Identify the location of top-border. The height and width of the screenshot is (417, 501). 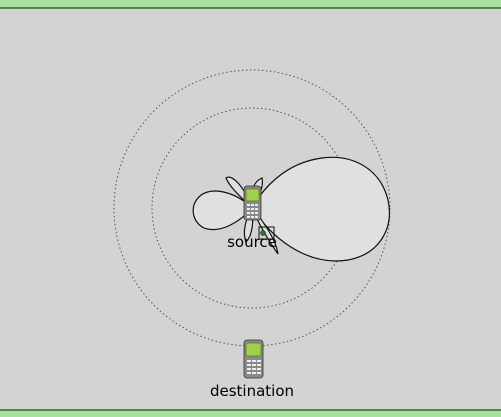
(250, 4).